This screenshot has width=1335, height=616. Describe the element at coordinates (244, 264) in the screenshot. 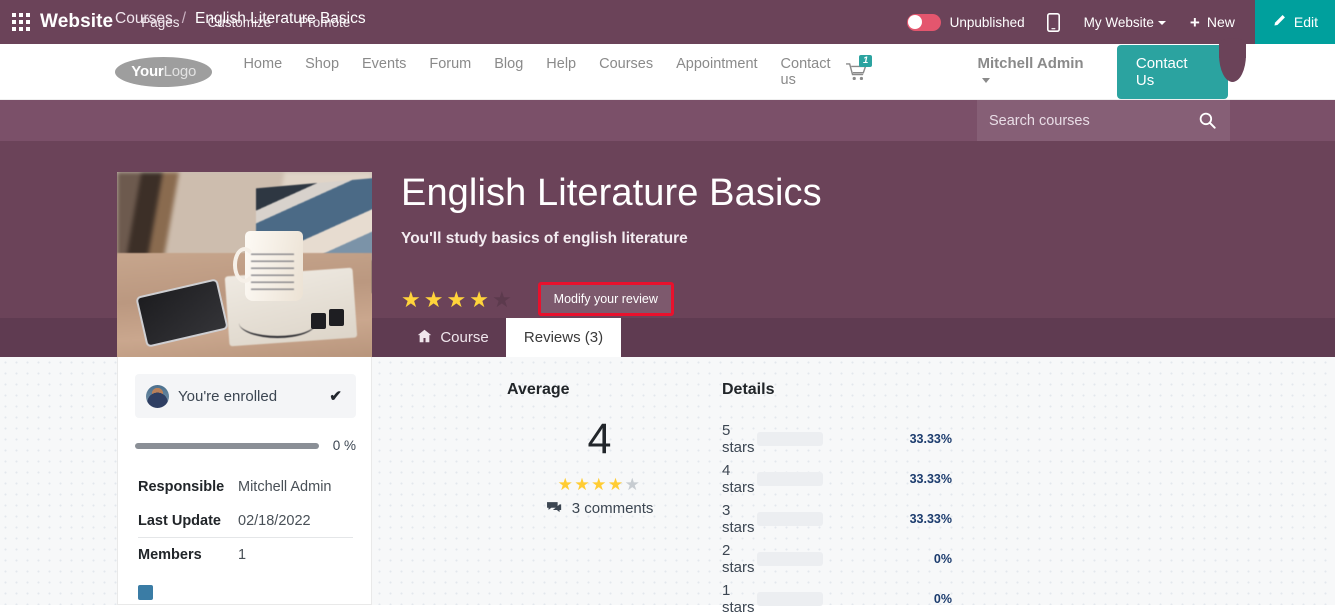

I see `course-cover-image` at that location.